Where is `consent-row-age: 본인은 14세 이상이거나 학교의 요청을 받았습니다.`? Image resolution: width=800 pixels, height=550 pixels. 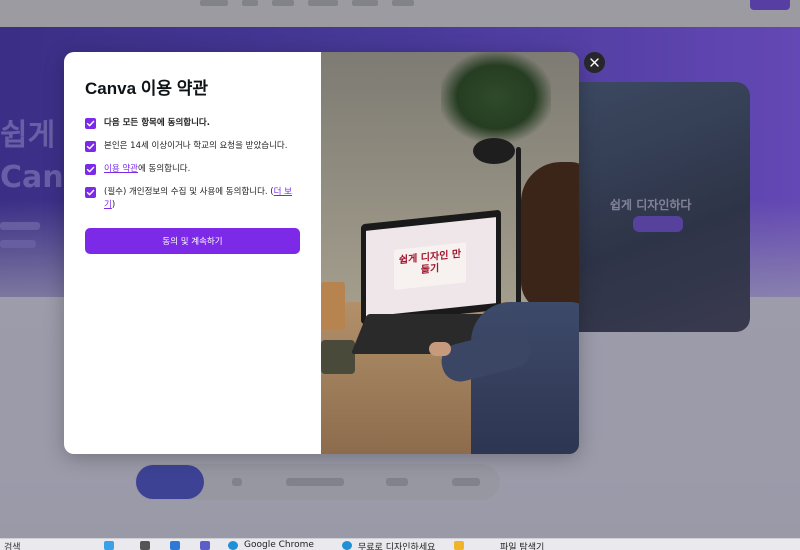 consent-row-age: 본인은 14세 이상이거나 학교의 요청을 받았습니다. is located at coordinates (192, 146).